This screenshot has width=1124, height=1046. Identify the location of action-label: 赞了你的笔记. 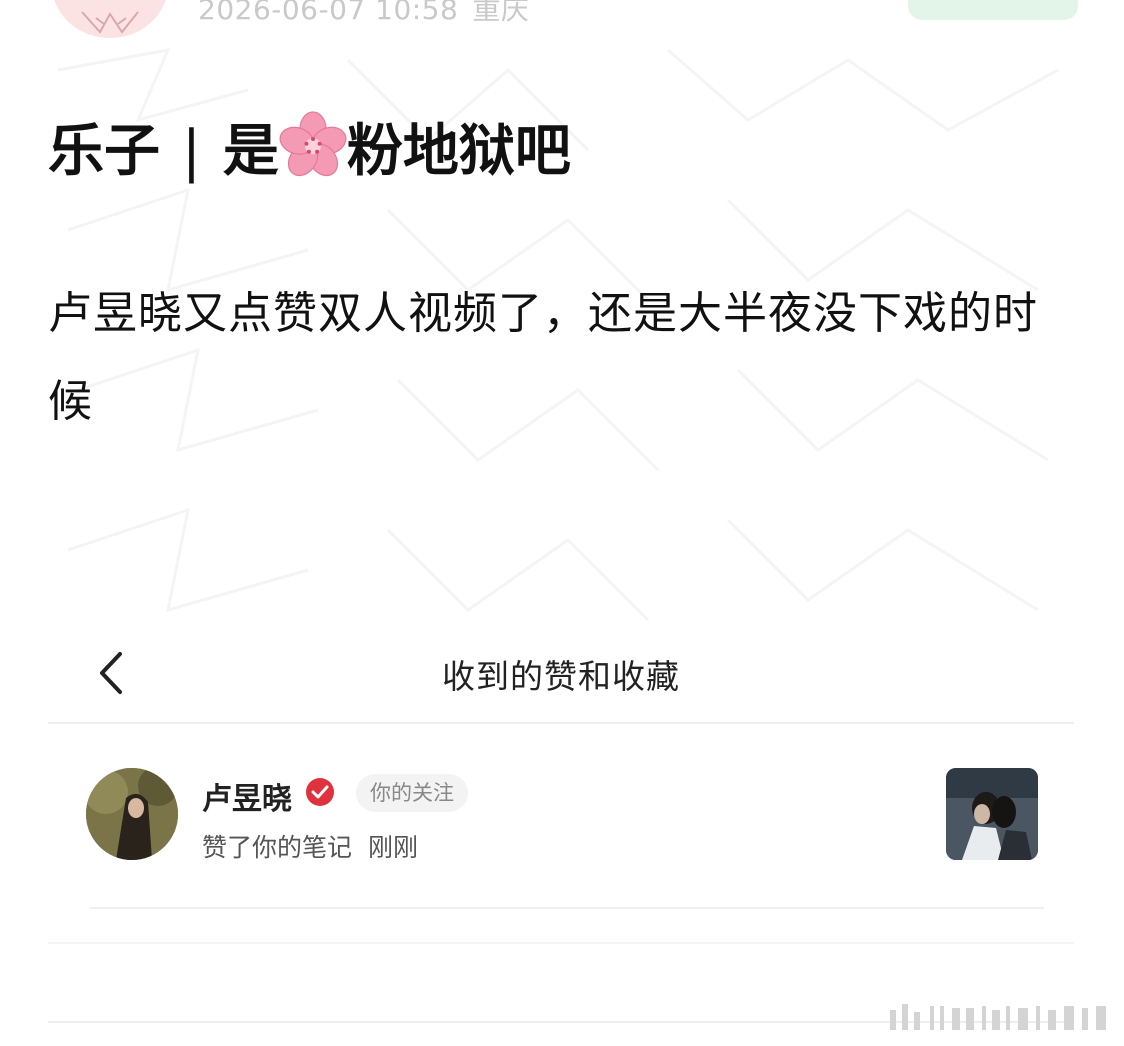
(277, 847).